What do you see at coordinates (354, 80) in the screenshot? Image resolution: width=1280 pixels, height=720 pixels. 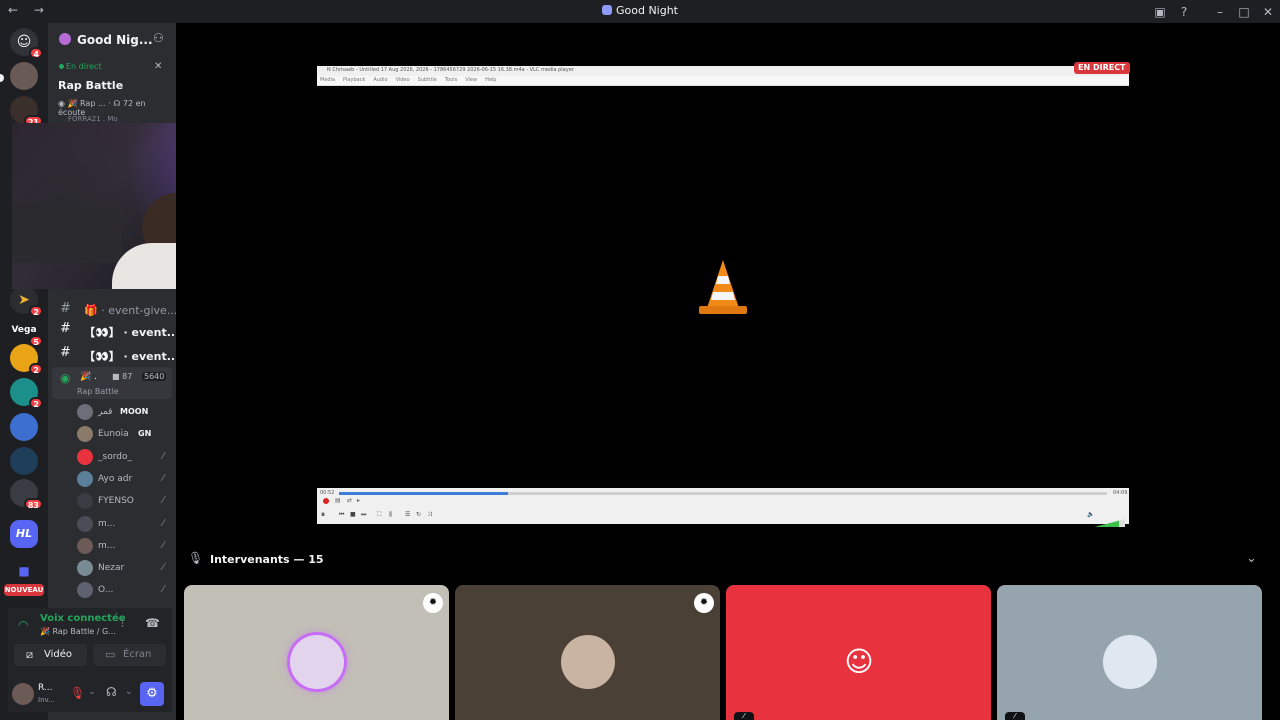 I see `vlc-menu-item: Playback` at bounding box center [354, 80].